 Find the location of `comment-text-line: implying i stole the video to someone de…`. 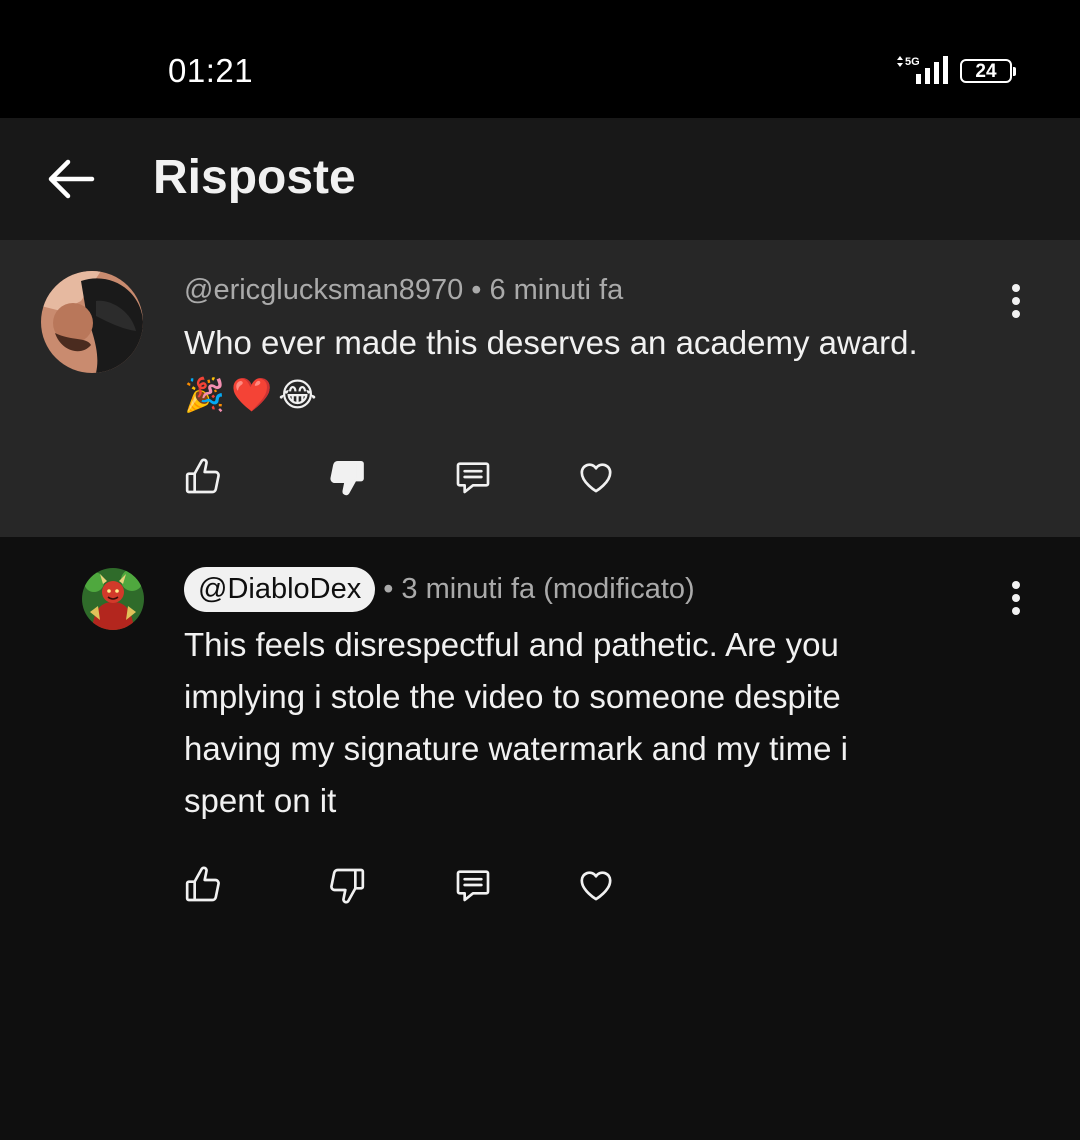

comment-text-line: implying i stole the video to someone de… is located at coordinates (512, 696).